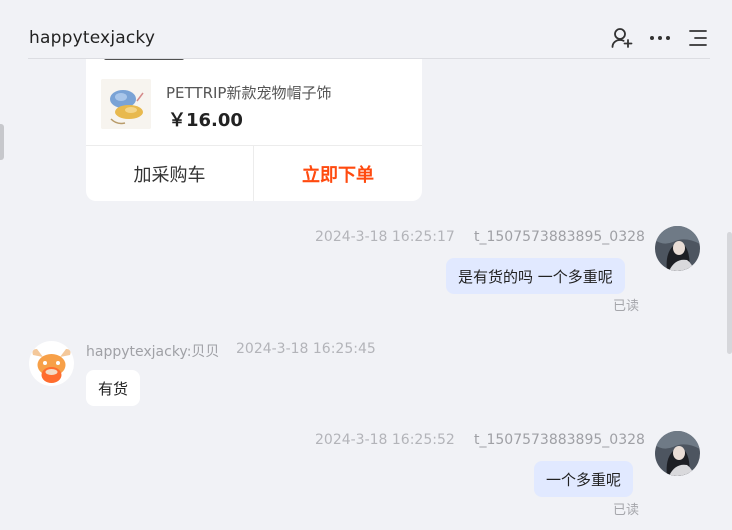  I want to click on message-timestamp: 2024-3-18 16:25:17, so click(385, 237).